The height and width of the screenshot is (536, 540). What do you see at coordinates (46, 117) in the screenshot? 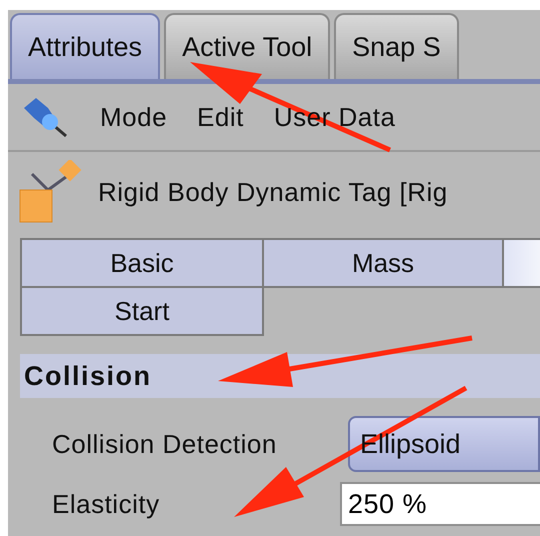
I see `pin-icon` at bounding box center [46, 117].